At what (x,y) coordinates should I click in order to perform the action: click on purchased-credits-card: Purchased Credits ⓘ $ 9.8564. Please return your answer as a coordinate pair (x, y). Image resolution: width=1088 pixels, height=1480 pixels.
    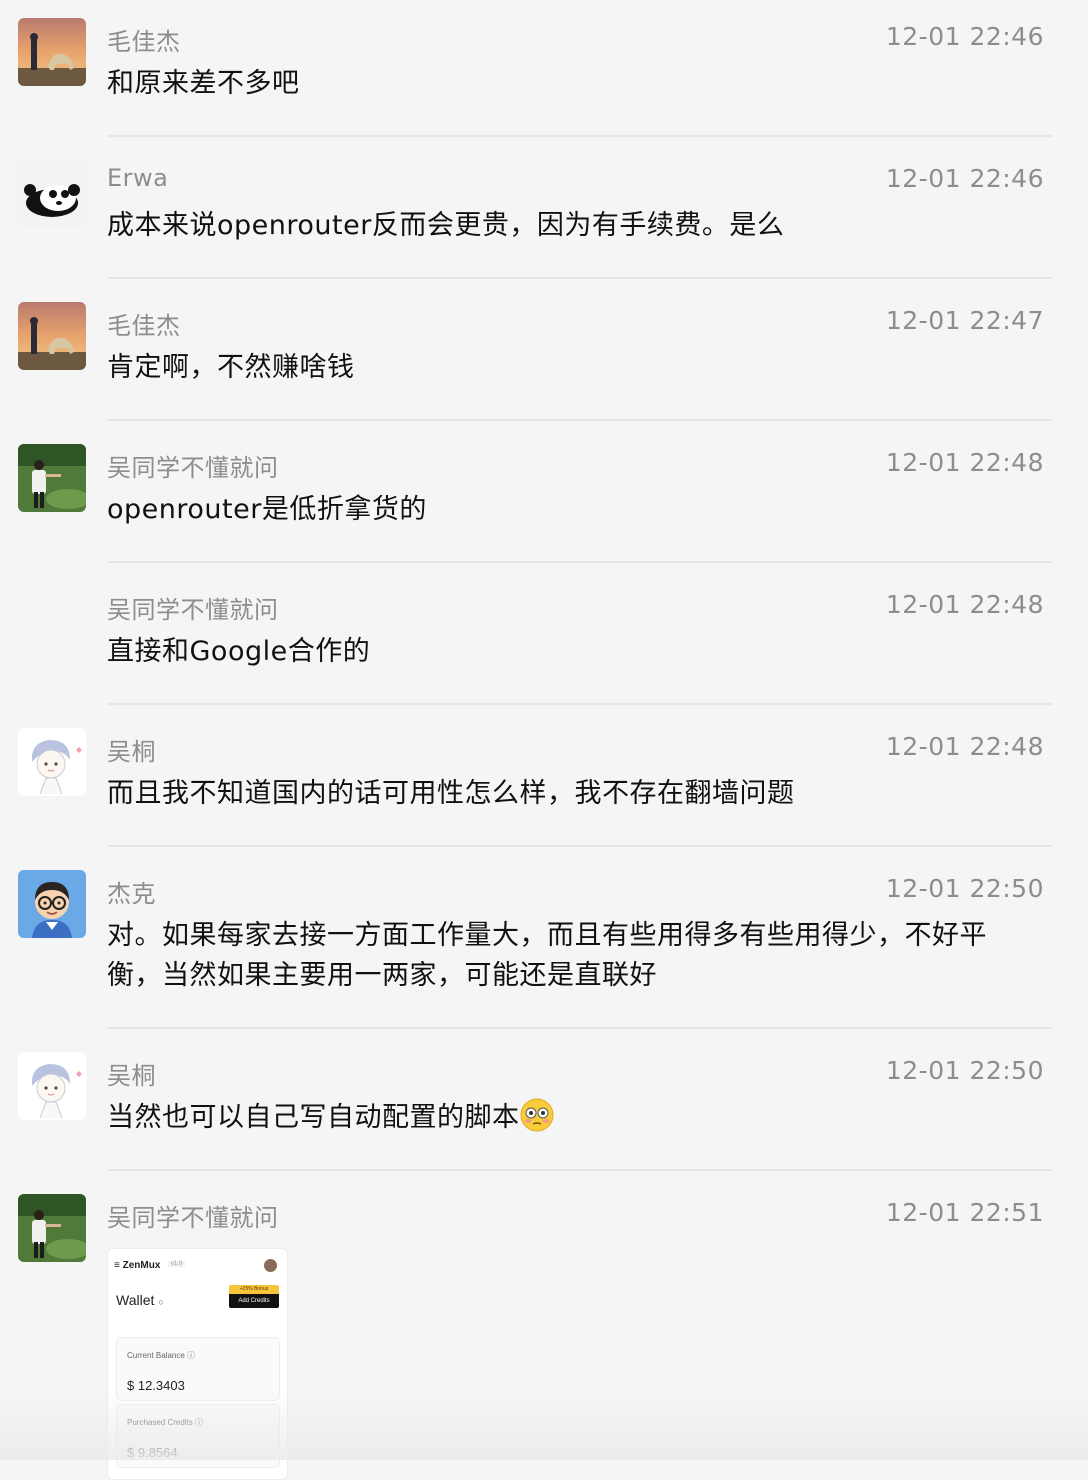
    Looking at the image, I should click on (198, 1436).